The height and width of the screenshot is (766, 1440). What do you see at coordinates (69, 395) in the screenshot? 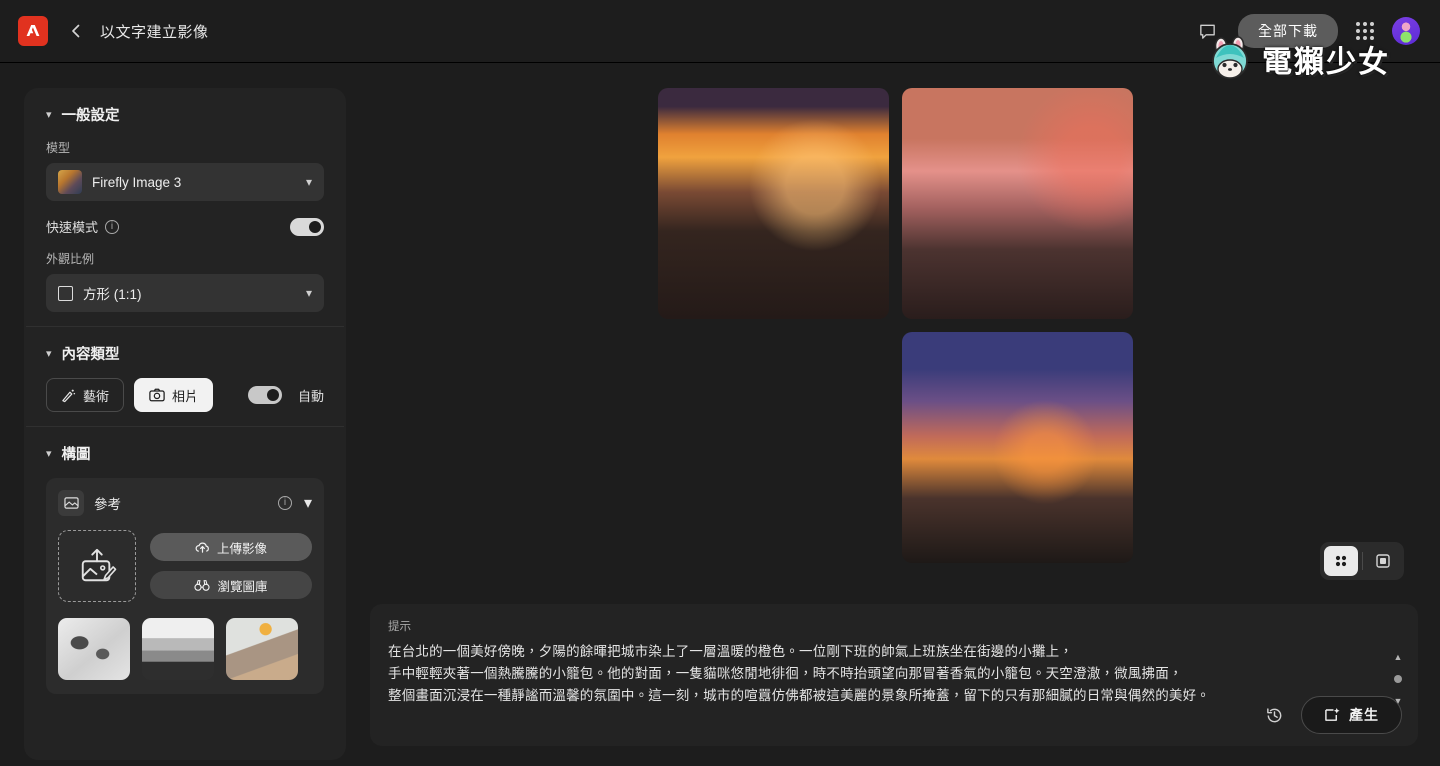
I see `art-icon` at bounding box center [69, 395].